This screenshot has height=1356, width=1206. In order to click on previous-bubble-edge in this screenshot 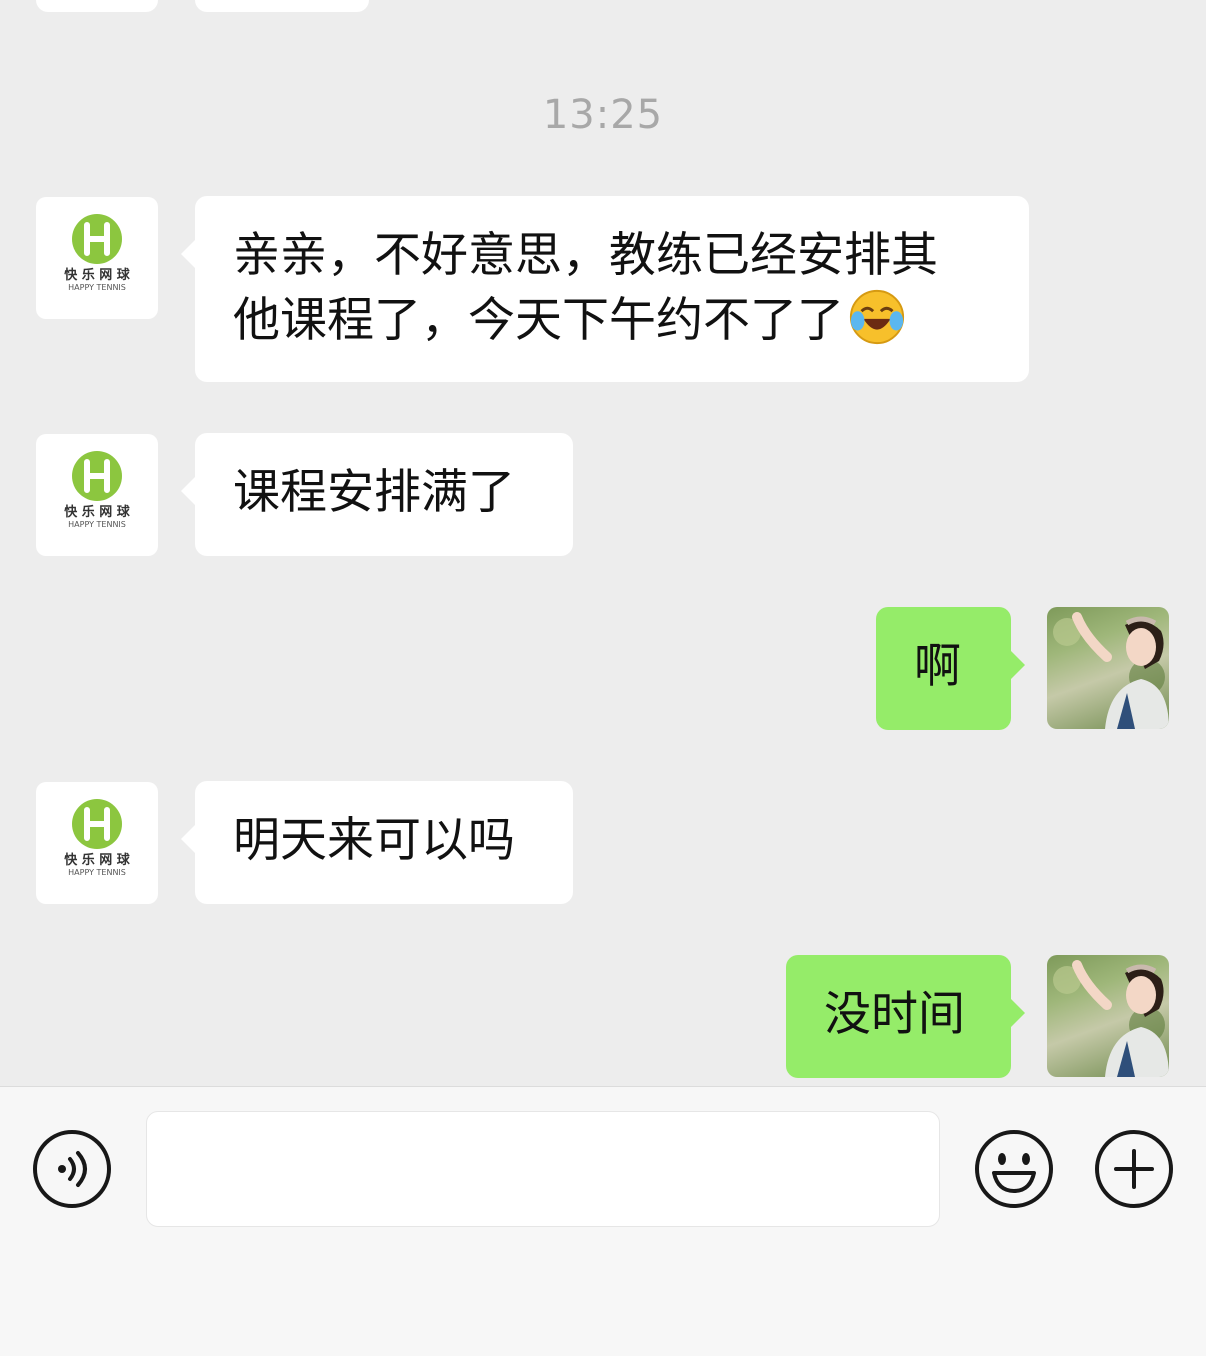, I will do `click(282, 6)`.